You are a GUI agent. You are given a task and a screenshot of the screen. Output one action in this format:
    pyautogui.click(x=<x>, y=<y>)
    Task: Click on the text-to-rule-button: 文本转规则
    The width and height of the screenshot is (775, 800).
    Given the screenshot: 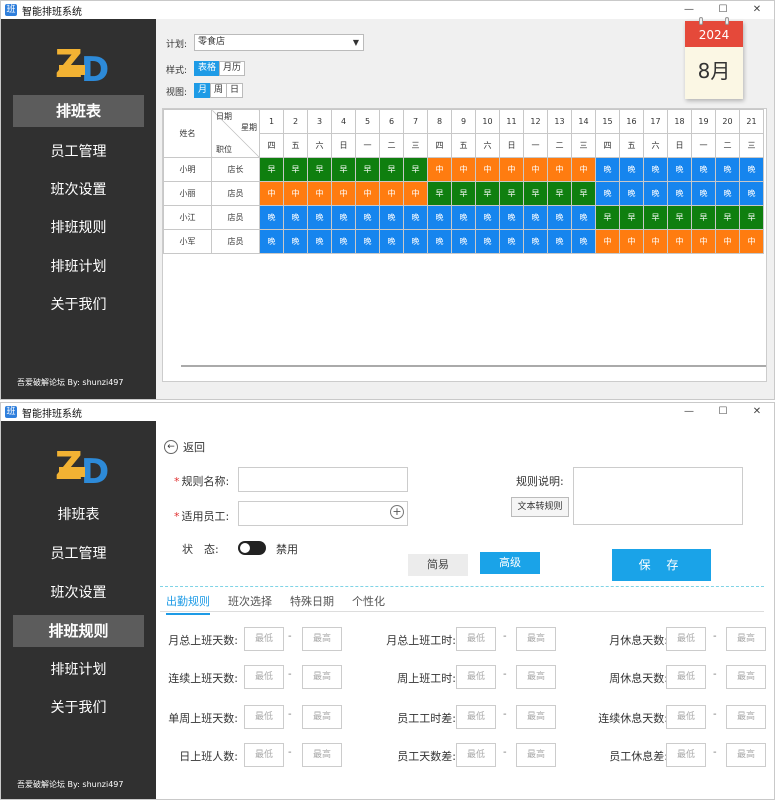 What is the action you would take?
    pyautogui.click(x=540, y=507)
    